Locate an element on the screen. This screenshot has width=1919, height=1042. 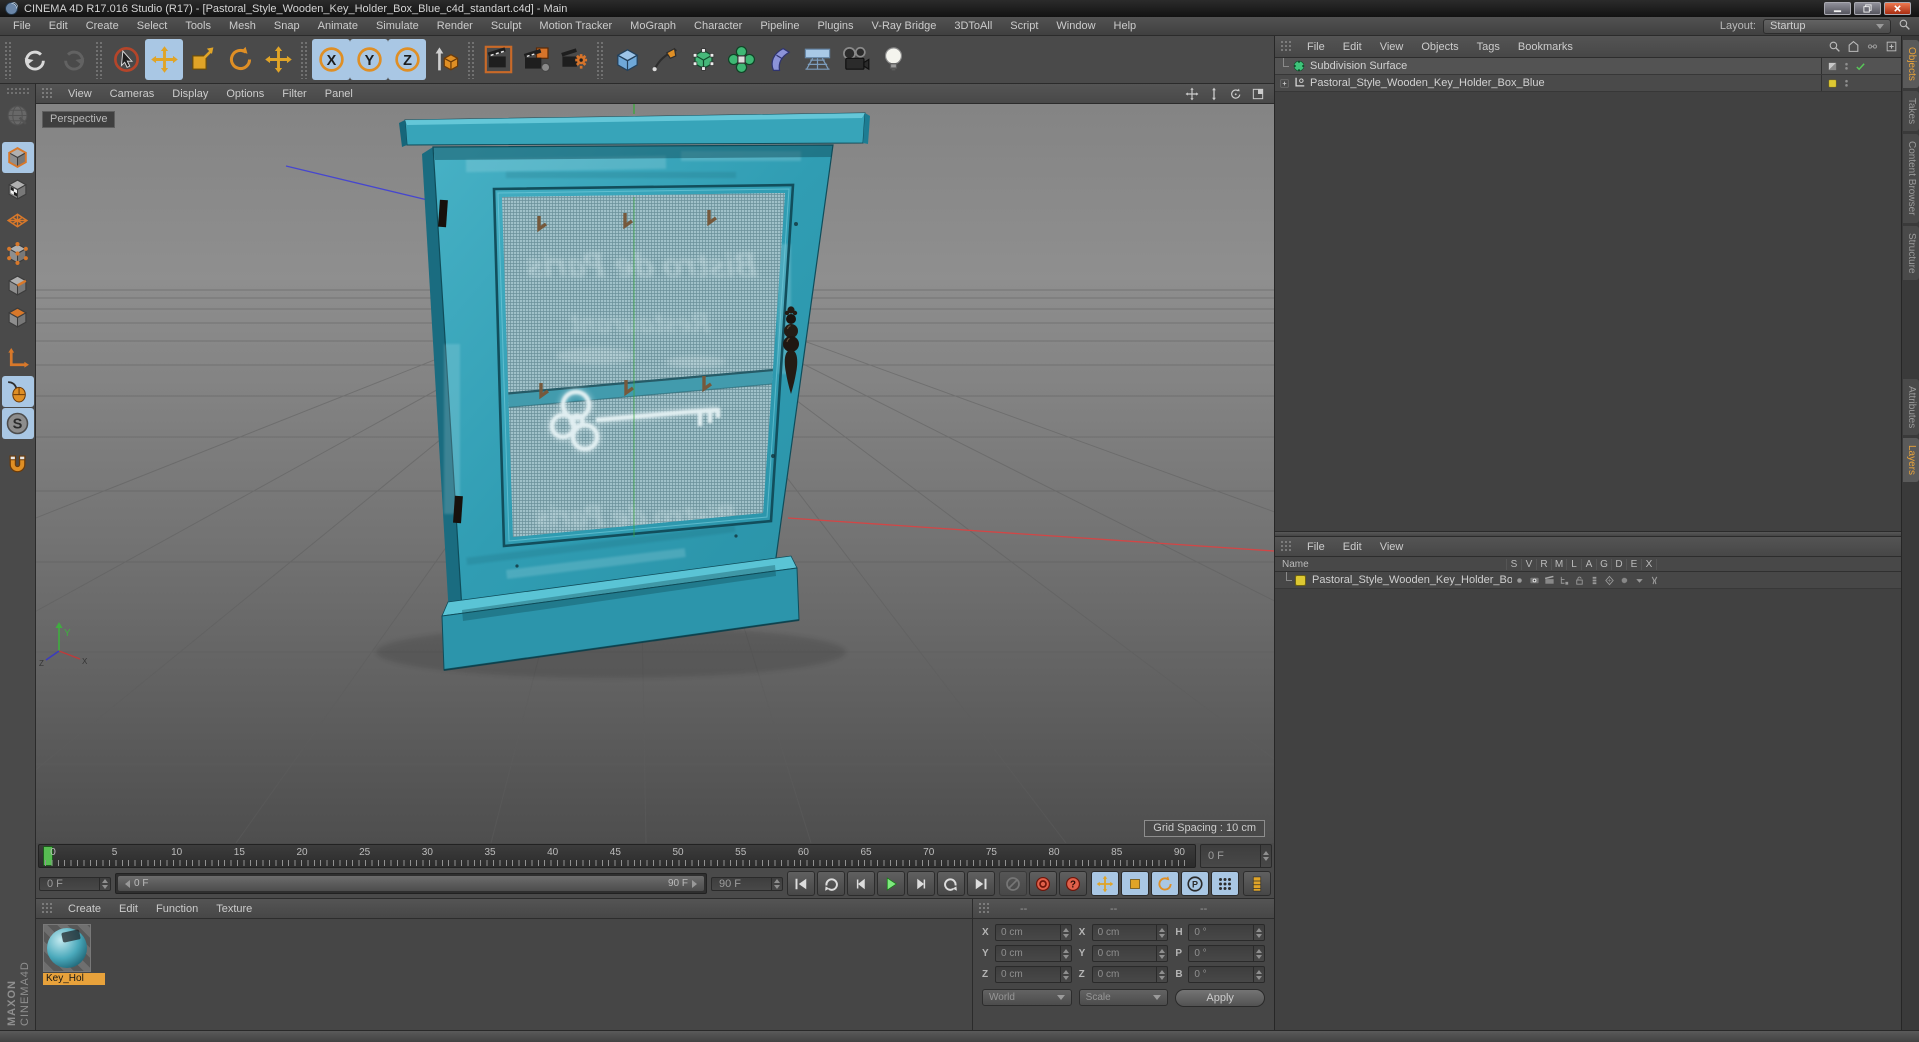
goto-start-icon is located at coordinates (801, 883).